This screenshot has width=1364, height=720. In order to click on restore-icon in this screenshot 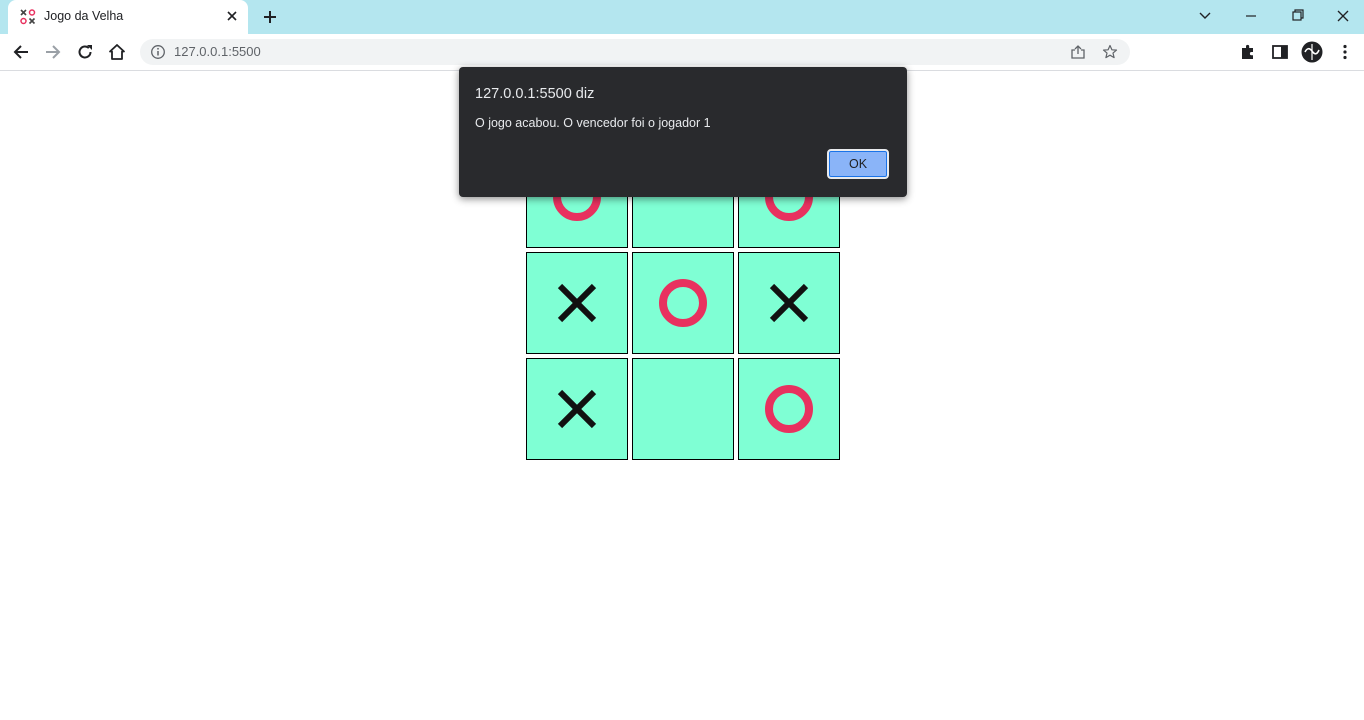, I will do `click(1297, 16)`.